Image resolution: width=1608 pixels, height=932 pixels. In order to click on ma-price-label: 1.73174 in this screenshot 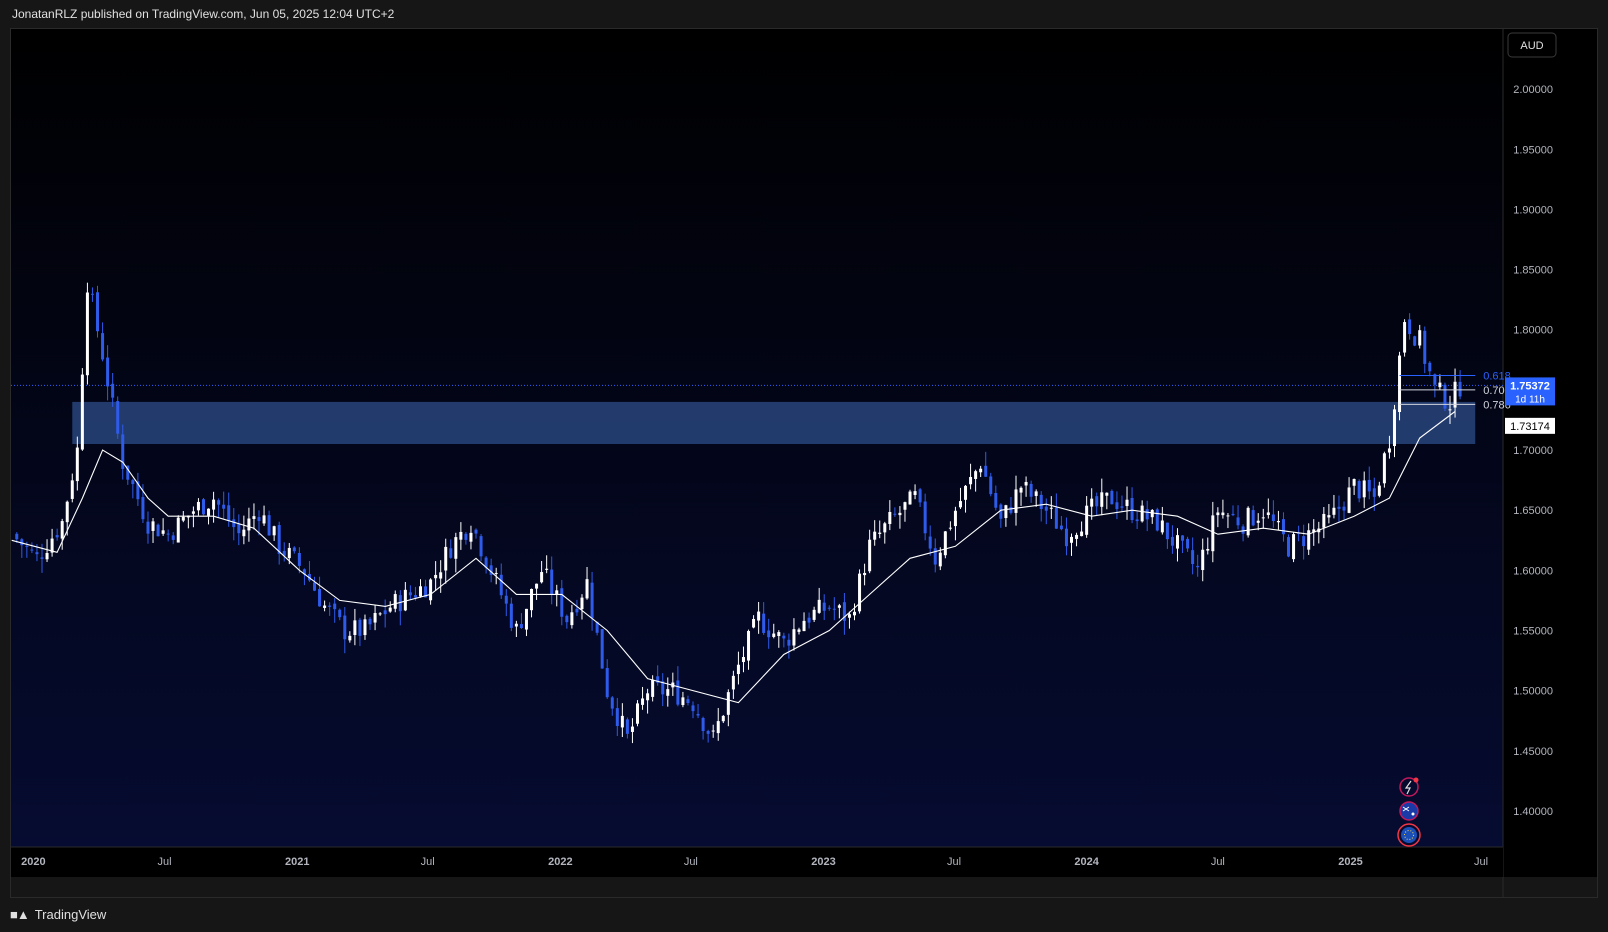, I will do `click(1530, 427)`.